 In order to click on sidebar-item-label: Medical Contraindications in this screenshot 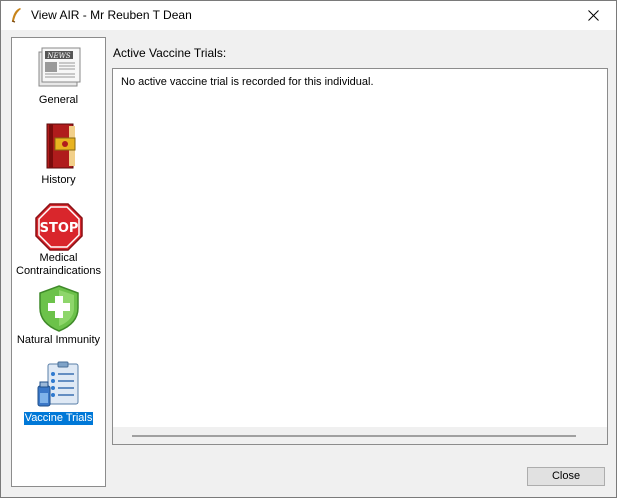, I will do `click(58, 264)`.